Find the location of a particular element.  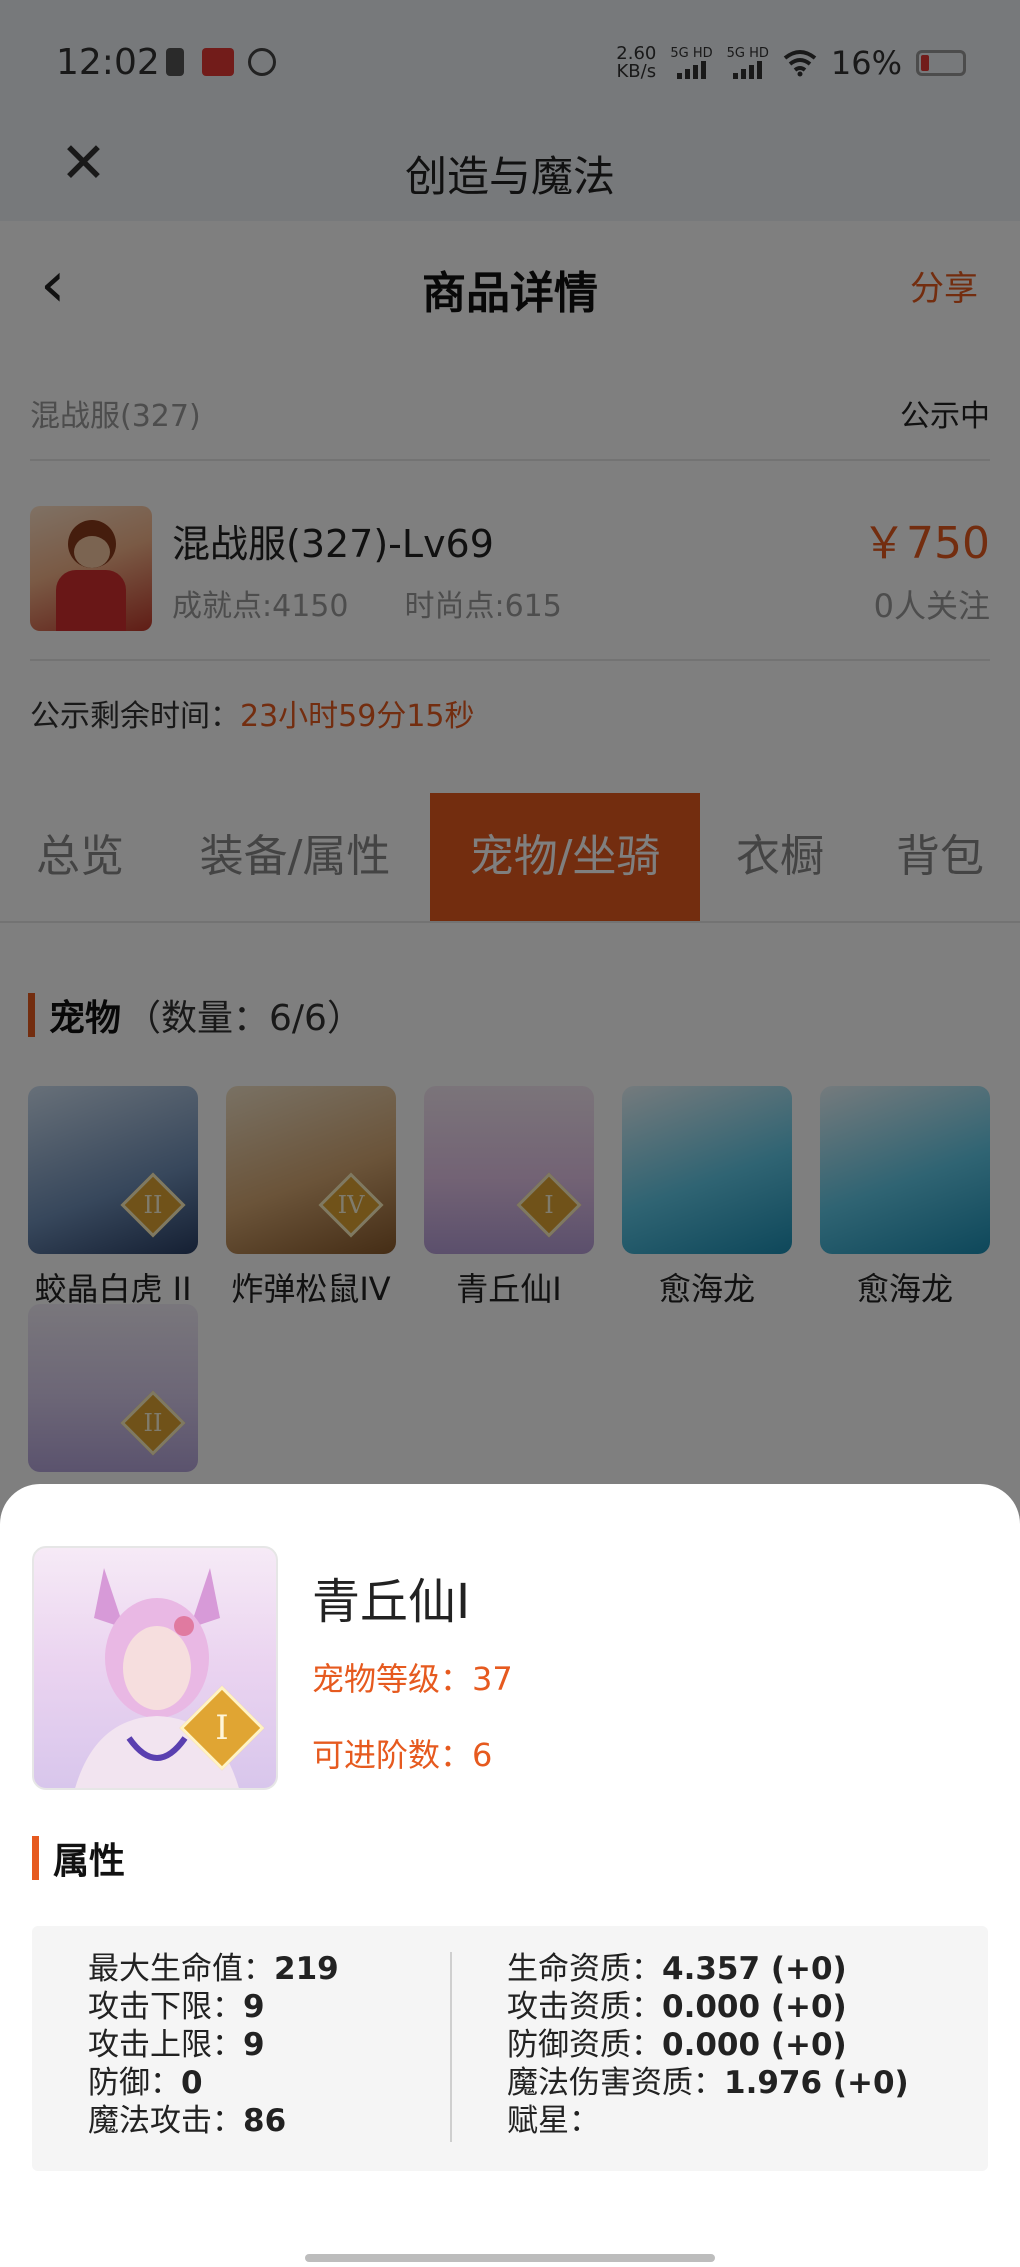

section-marker is located at coordinates (35, 1858).